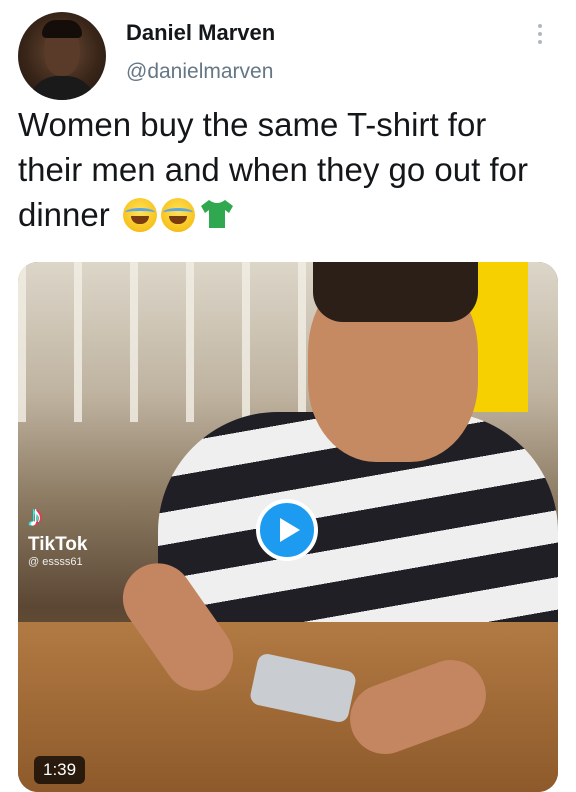  What do you see at coordinates (199, 72) in the screenshot?
I see `author-handle: @danielmarven` at bounding box center [199, 72].